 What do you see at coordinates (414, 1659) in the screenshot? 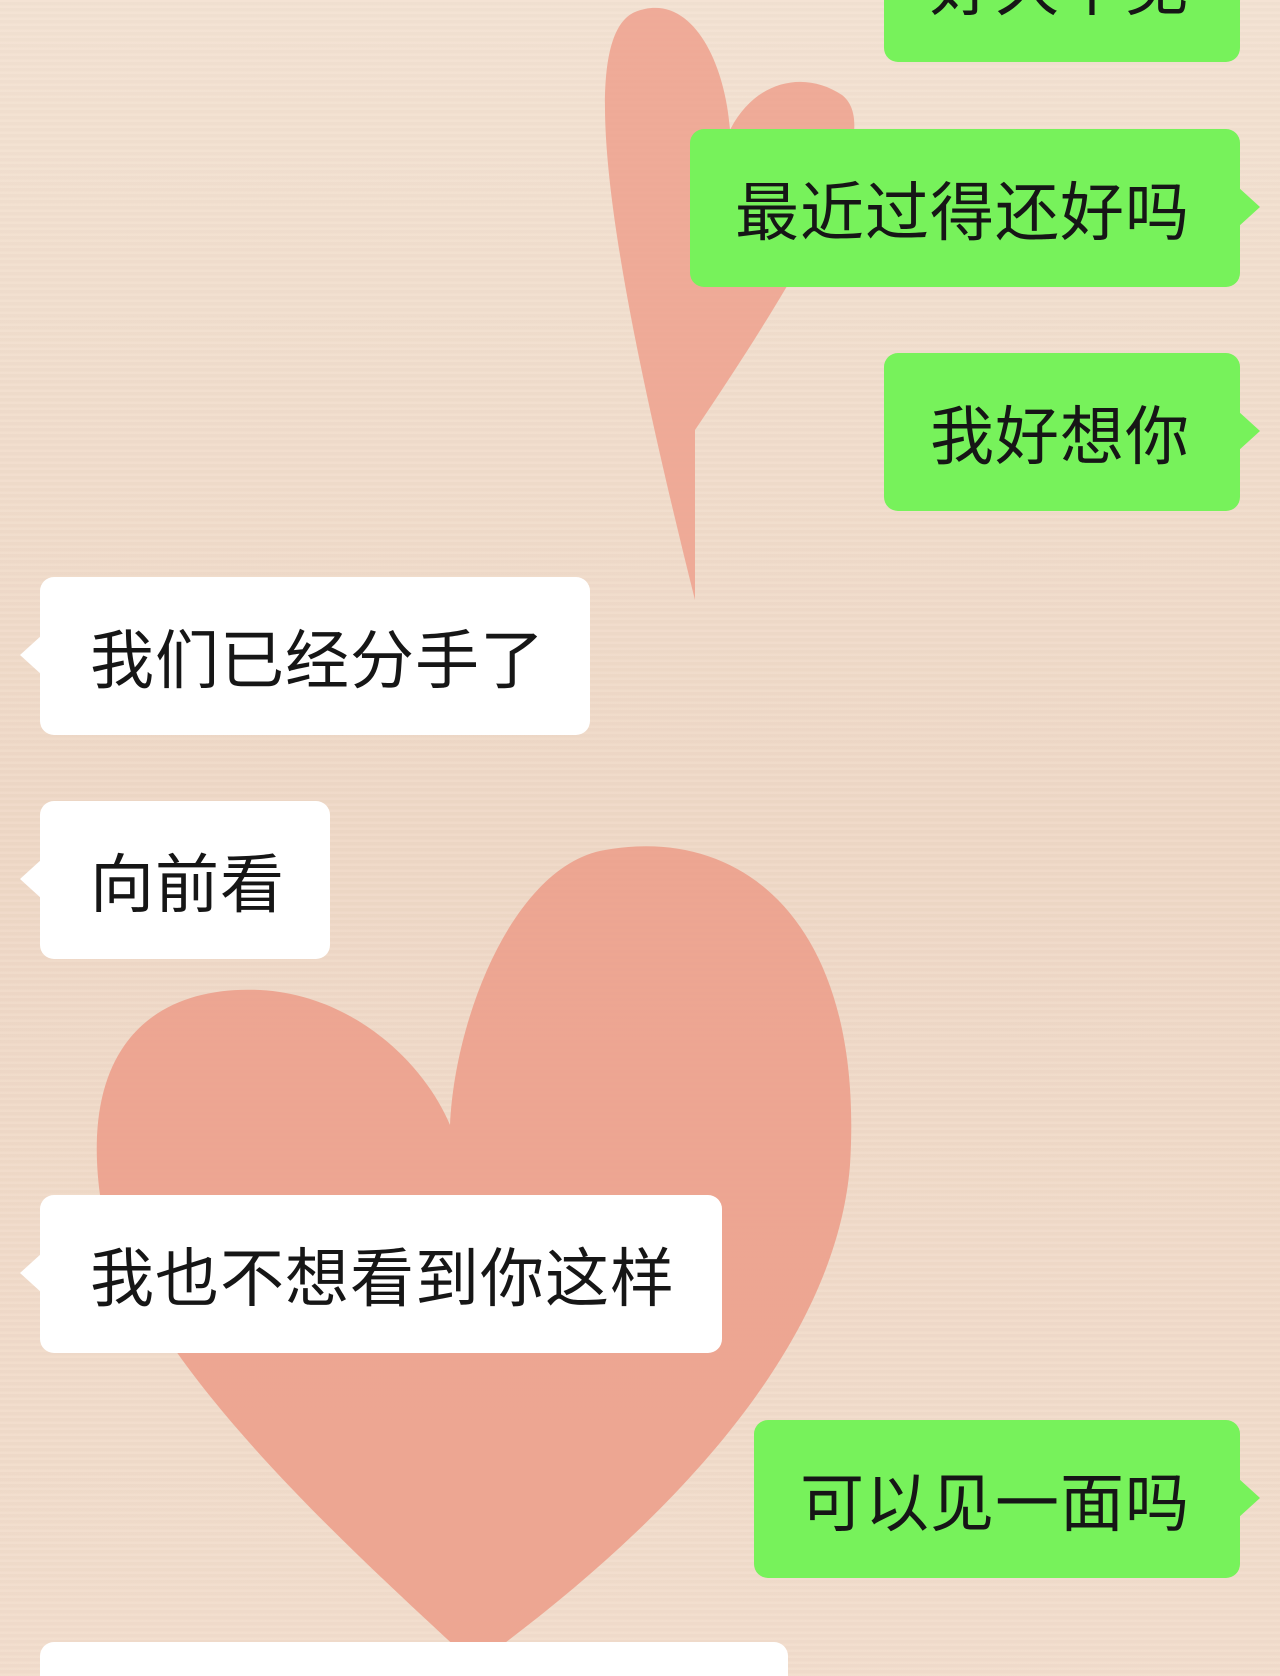
I see `received-message-bubble` at bounding box center [414, 1659].